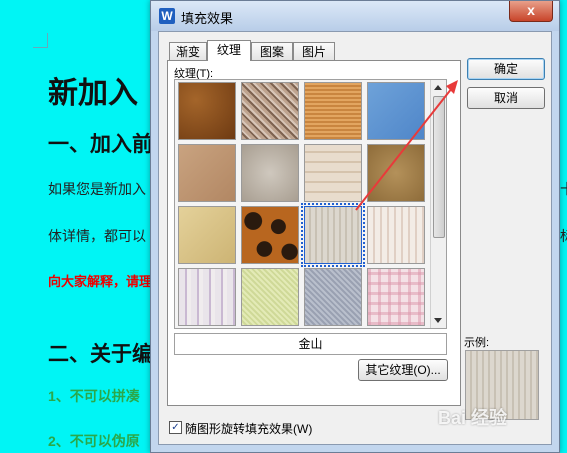  I want to click on rotate-with-shape-label: 随图形旋转填充效果(W), so click(248, 428).